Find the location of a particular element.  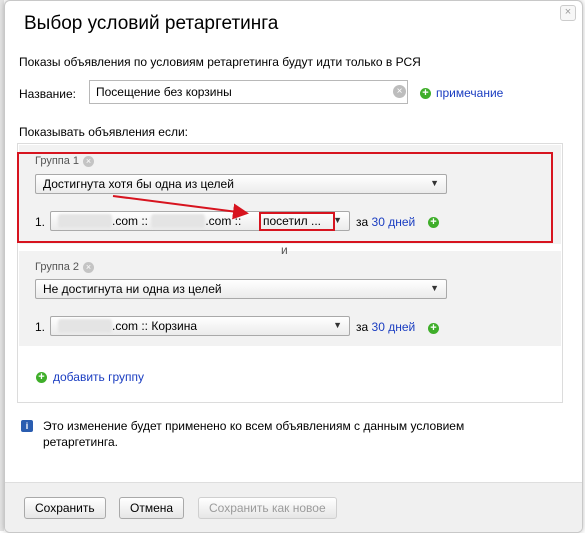

cancel-button: Отмена is located at coordinates (152, 508).